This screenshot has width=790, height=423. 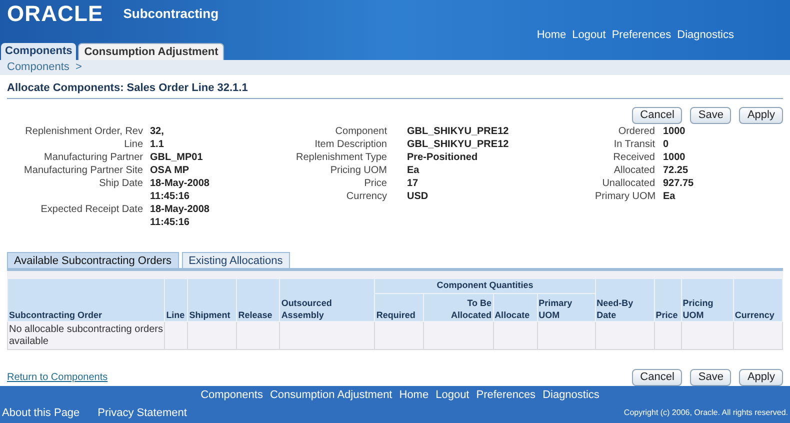 I want to click on empty-message: No allocable subcontracting orders available, so click(x=86, y=336).